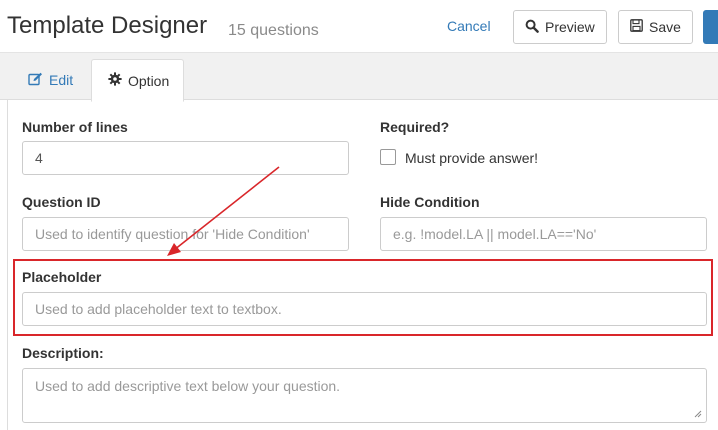 The image size is (718, 430). Describe the element at coordinates (698, 414) in the screenshot. I see `resize-handle-icon` at that location.